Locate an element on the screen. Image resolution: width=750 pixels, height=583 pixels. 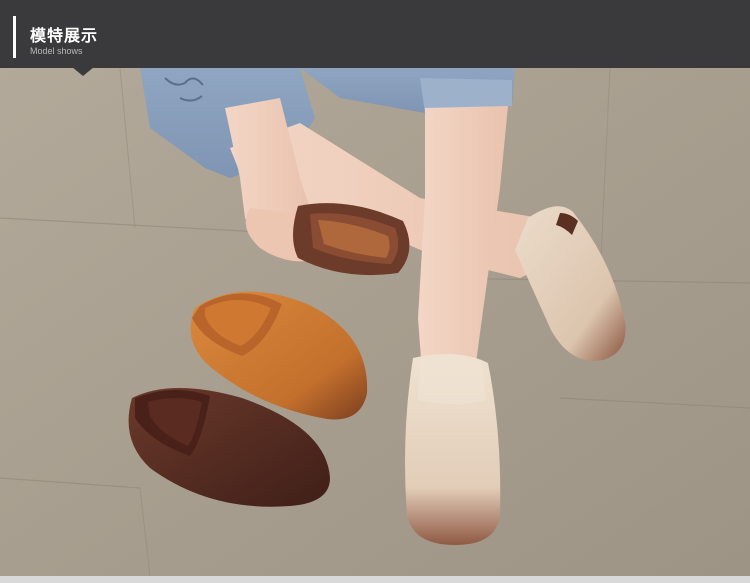
header-accent-bar is located at coordinates (14, 37).